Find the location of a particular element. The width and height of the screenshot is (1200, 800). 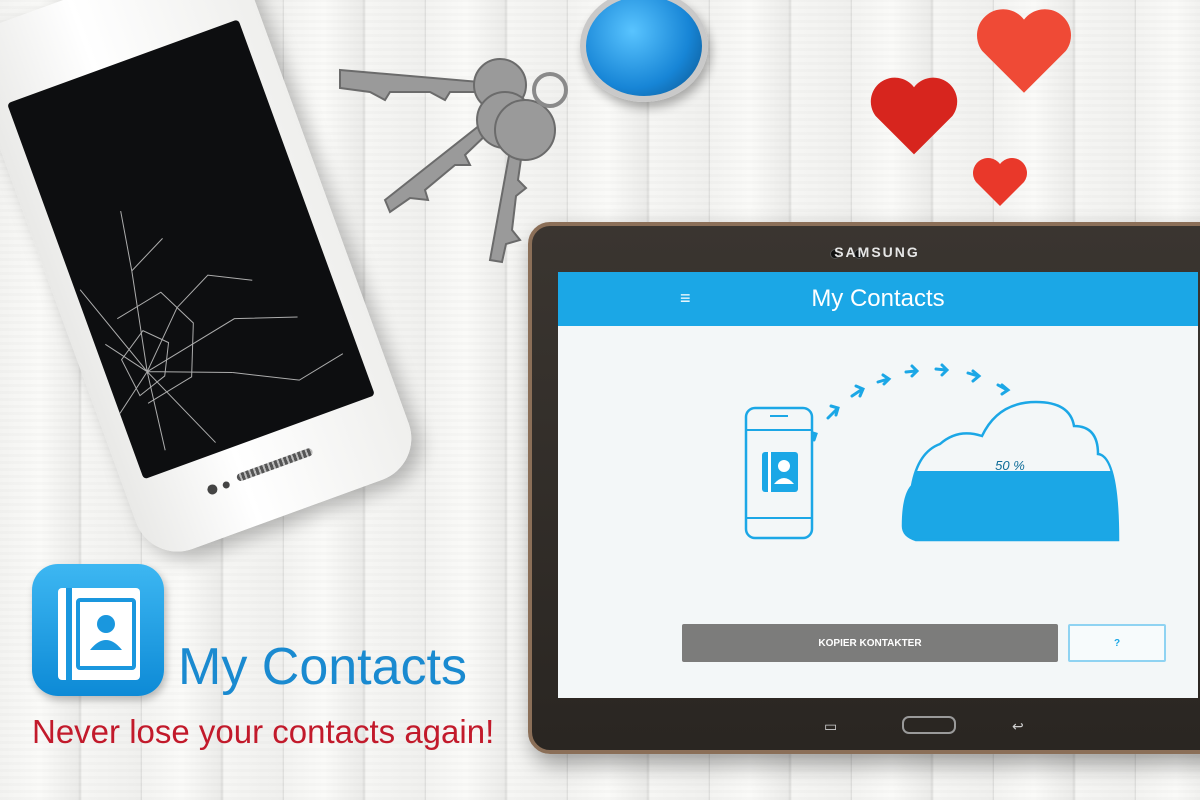

promo-title: My Contacts is located at coordinates (322, 667).